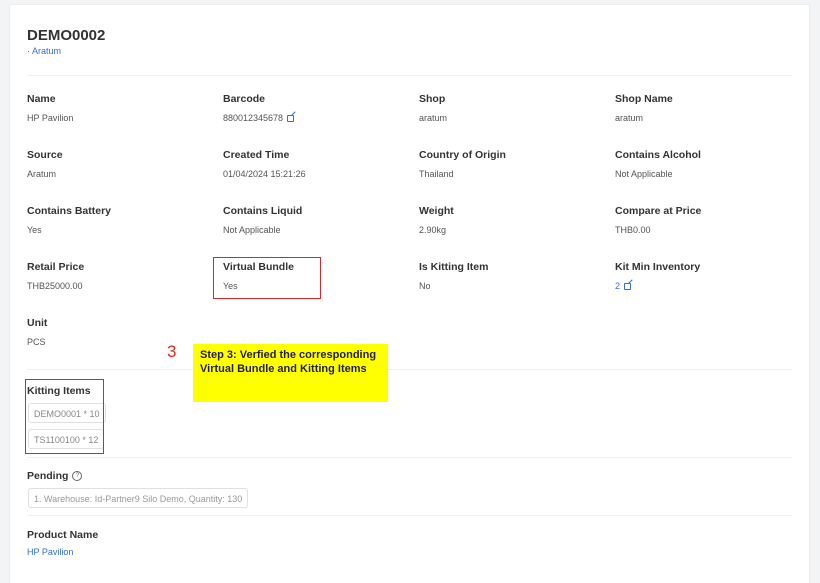 This screenshot has height=583, width=820. Describe the element at coordinates (658, 211) in the screenshot. I see `field-label: Compare at Price` at that location.